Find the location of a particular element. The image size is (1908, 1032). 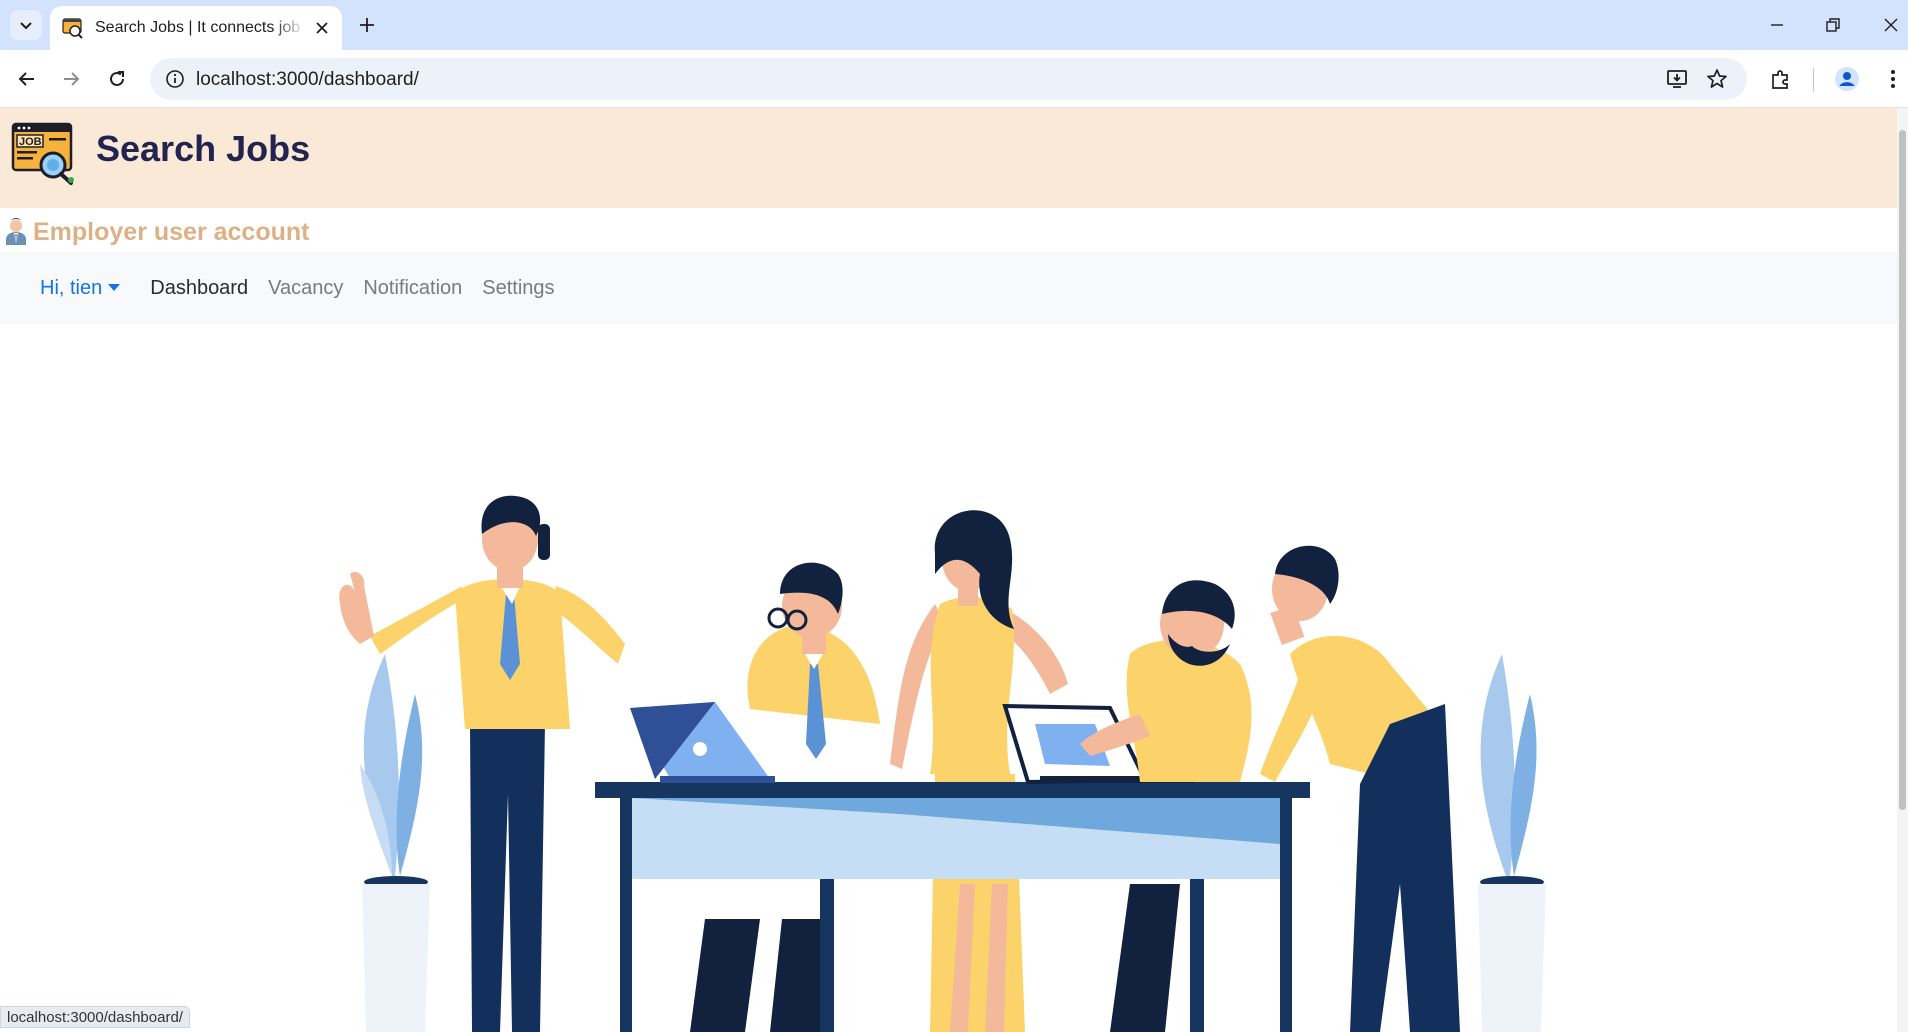

user-menu-dropdown: Hi, tien is located at coordinates (80, 288).